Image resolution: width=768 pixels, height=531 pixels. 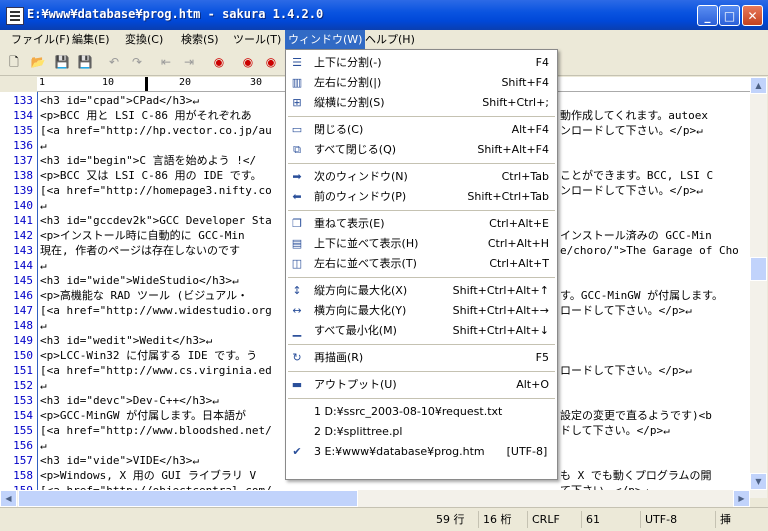 I want to click on menu-item-label: すべて最小化(M), so click(x=355, y=330).